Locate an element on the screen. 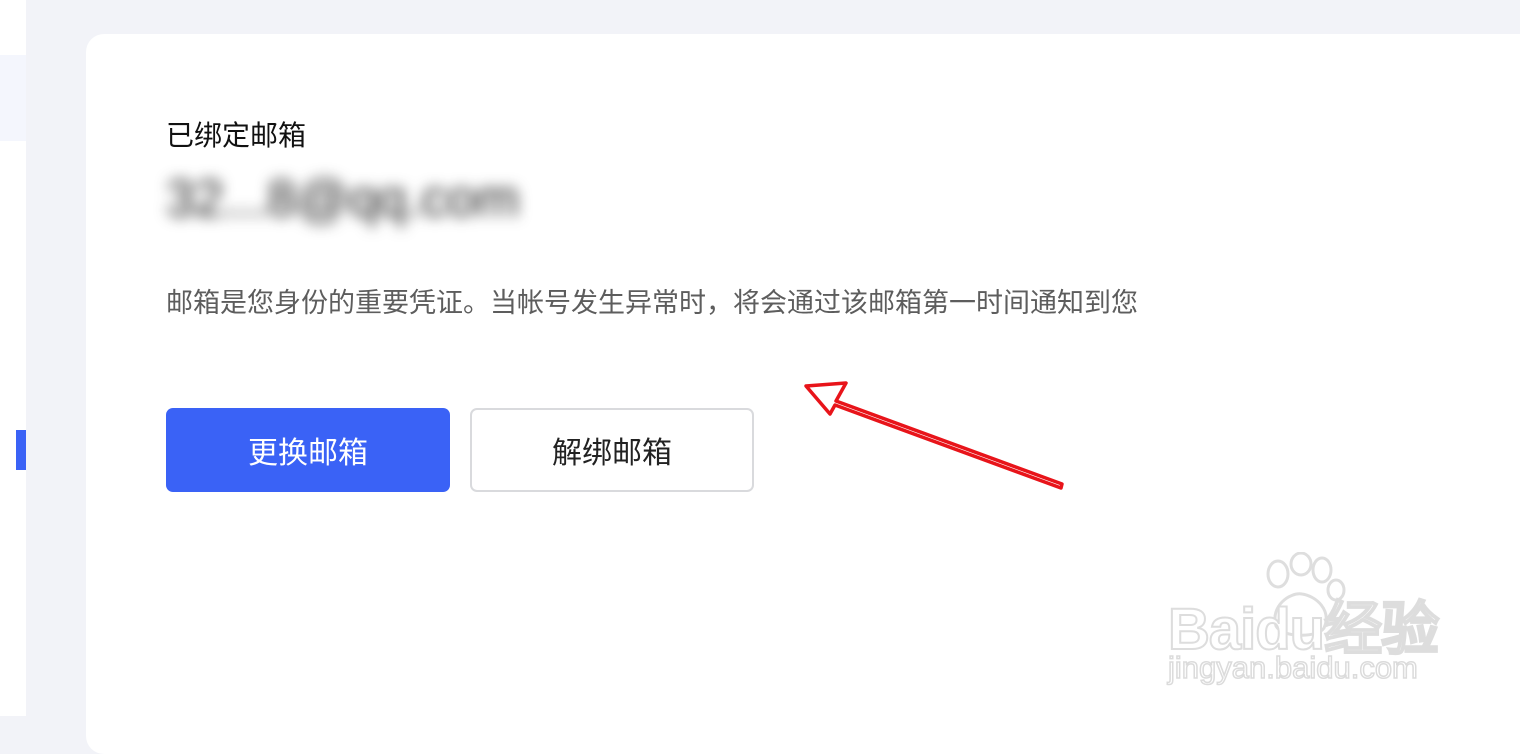  sidebar-active-indicator is located at coordinates (21, 450).